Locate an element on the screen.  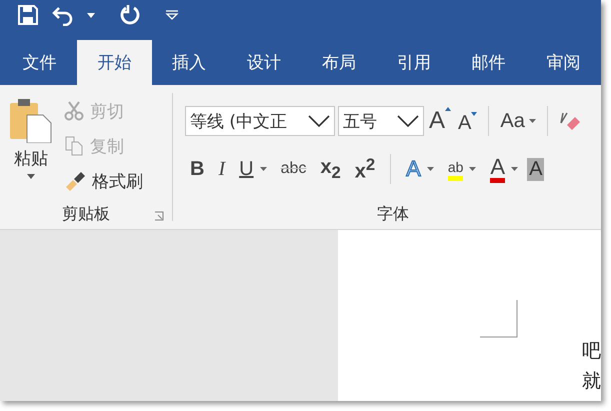
scissors-icon is located at coordinates (74, 111).